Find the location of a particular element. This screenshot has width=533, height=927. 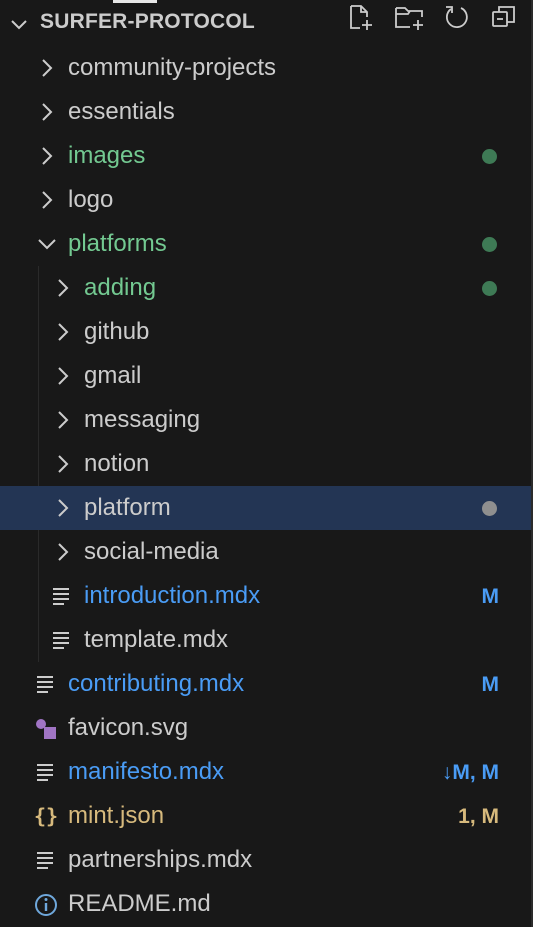

workspace-title: SURFER-PROTOCOL is located at coordinates (147, 21).